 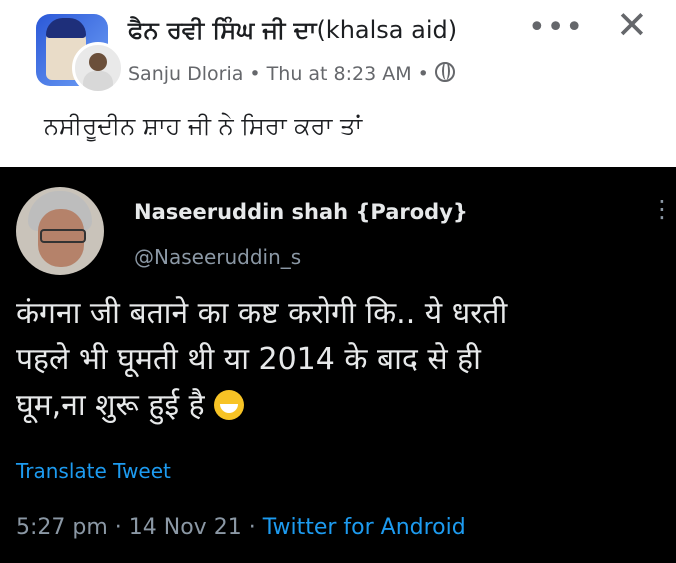 I want to click on tweet-avatar-glasses, so click(x=63, y=236).